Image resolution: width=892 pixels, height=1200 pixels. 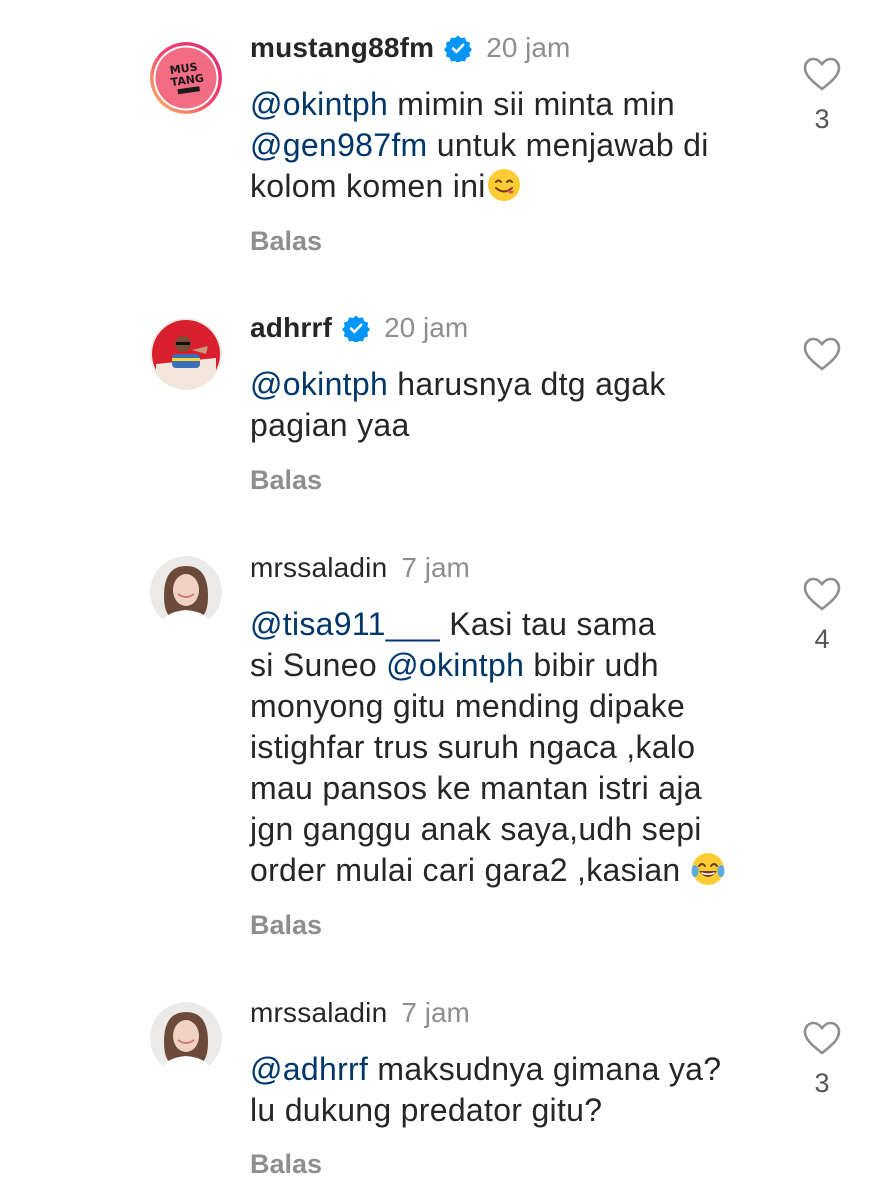 What do you see at coordinates (318, 665) in the screenshot?
I see `comment-text-segment: si Suneo` at bounding box center [318, 665].